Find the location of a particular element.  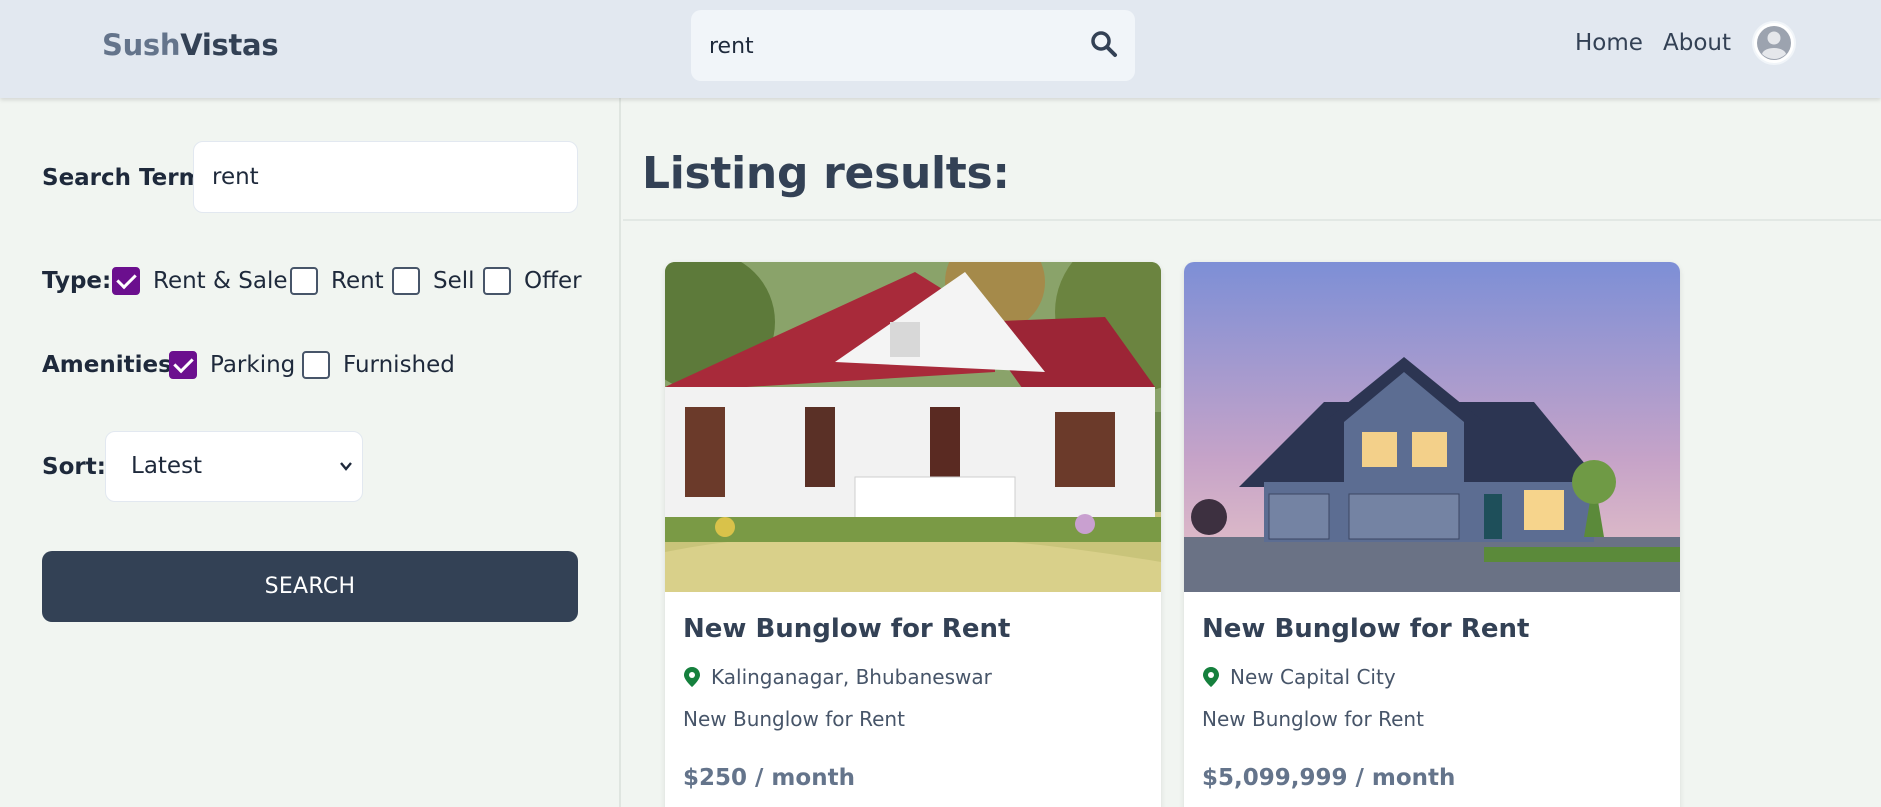

search-term-label: Search Term: is located at coordinates (127, 178).